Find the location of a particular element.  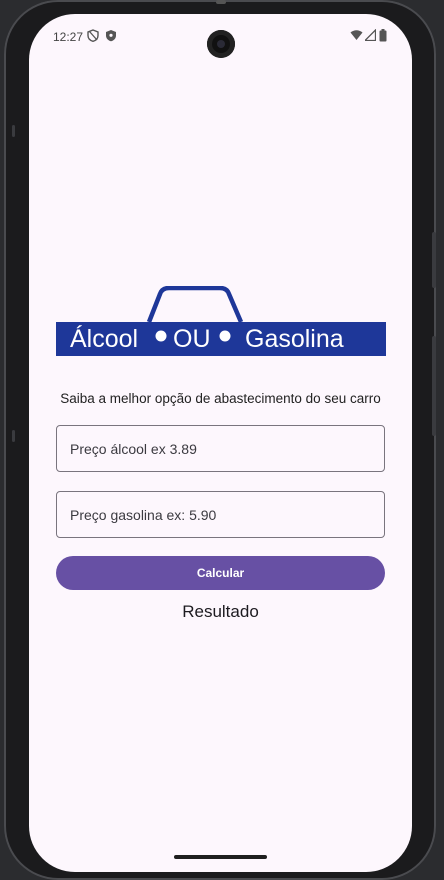

gasolina-price-field is located at coordinates (220, 514).